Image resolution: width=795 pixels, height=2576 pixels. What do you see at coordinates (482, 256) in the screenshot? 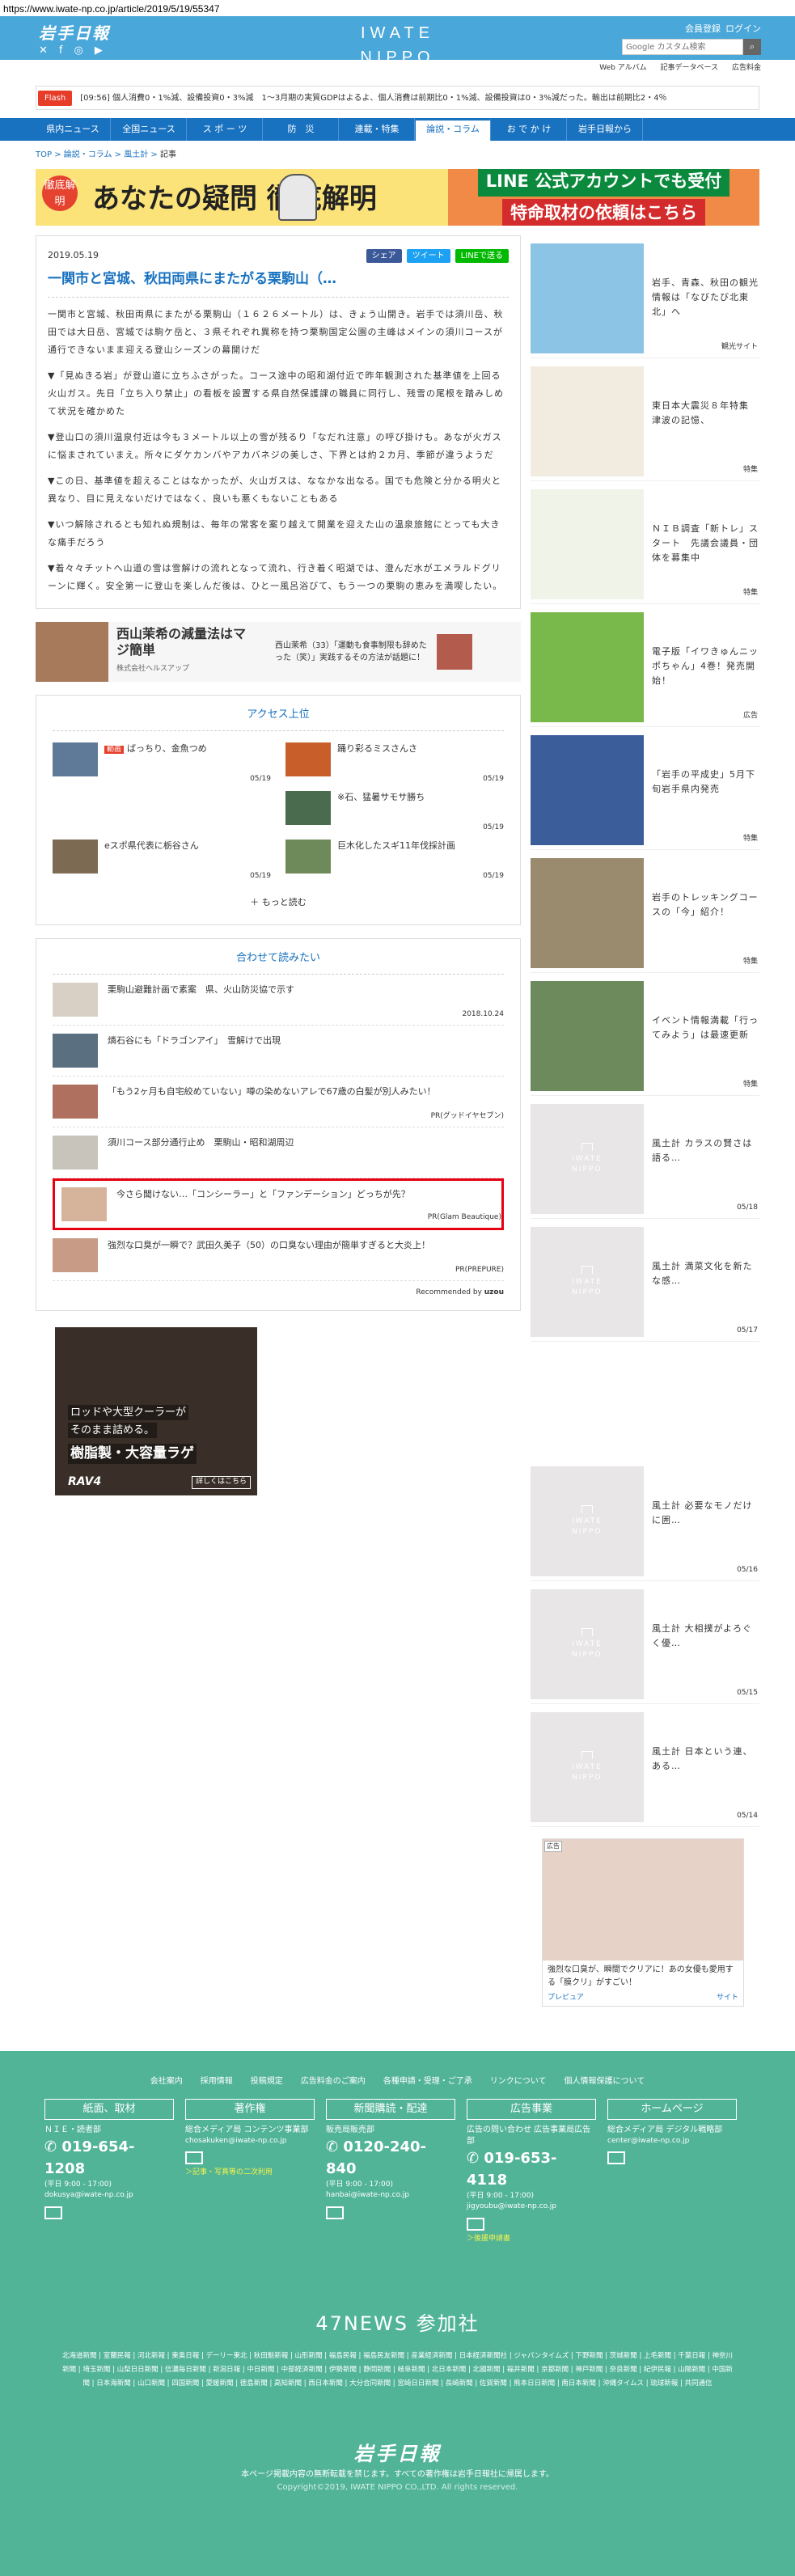
I see `line-share-button: LINEで送る` at bounding box center [482, 256].